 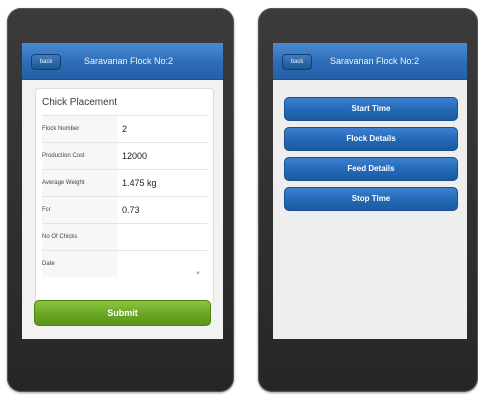 What do you see at coordinates (164, 264) in the screenshot?
I see `date-select: ▼` at bounding box center [164, 264].